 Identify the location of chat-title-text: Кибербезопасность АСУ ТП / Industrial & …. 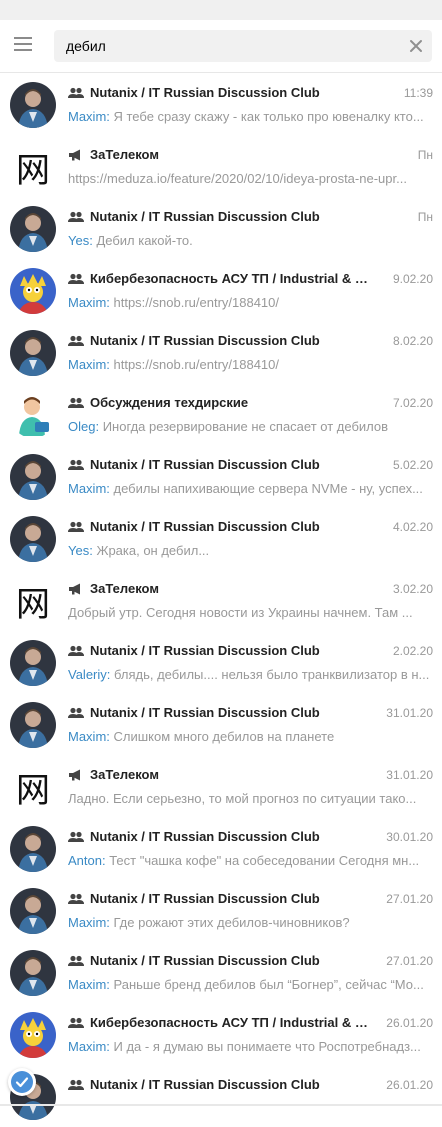
(229, 278).